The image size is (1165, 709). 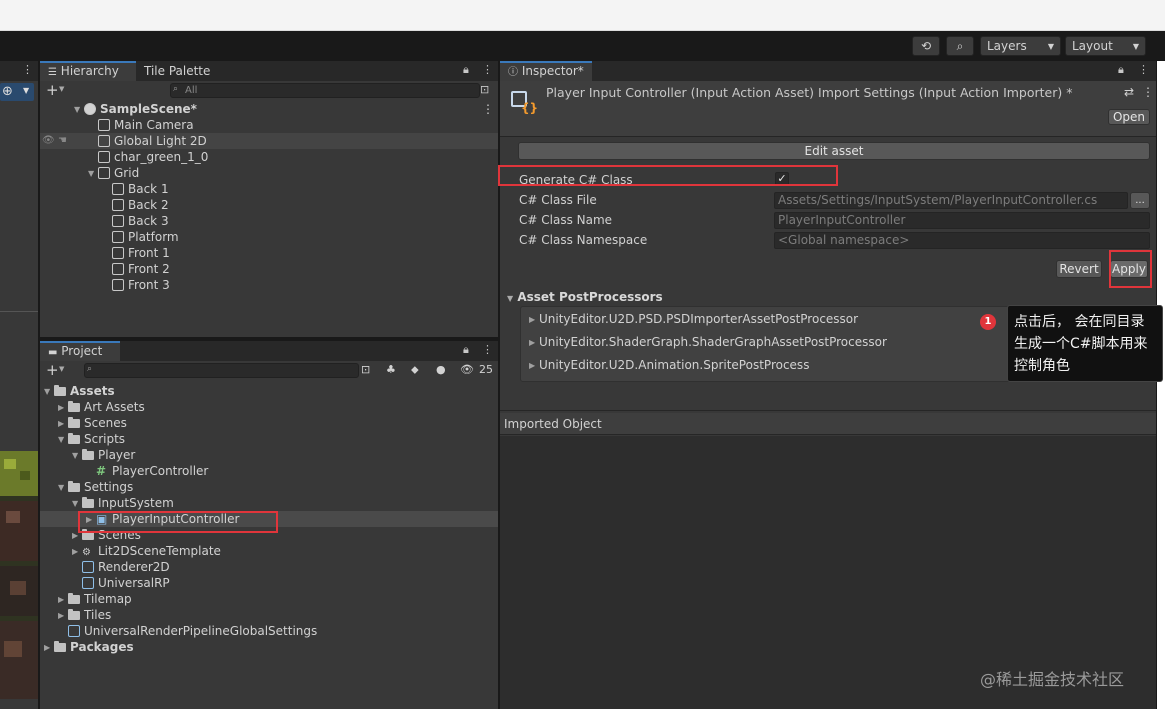 I want to click on tab-inspector: ⓘ Inspector*, so click(x=546, y=71).